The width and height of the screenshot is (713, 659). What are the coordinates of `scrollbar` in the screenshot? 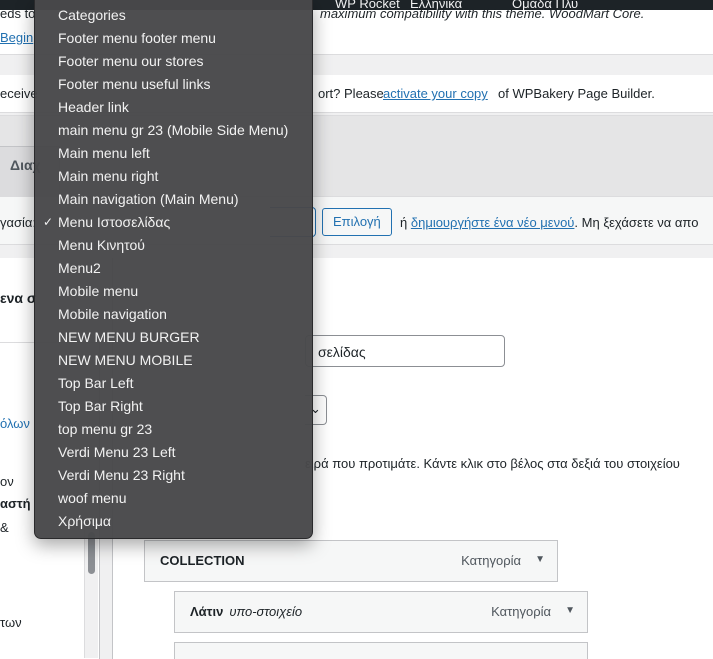 It's located at (91, 593).